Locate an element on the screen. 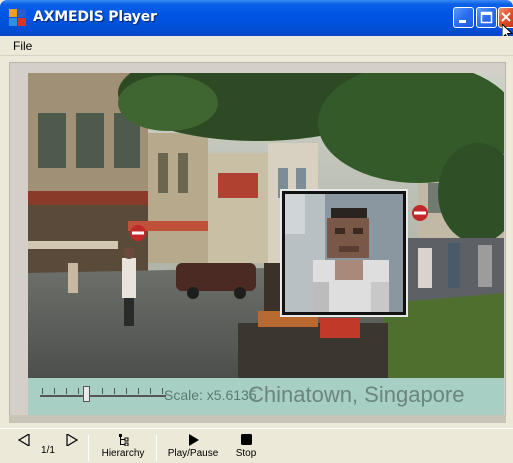  player-toolbar: 1/1 Hierarchy Play/Pause Stop is located at coordinates (256, 445).